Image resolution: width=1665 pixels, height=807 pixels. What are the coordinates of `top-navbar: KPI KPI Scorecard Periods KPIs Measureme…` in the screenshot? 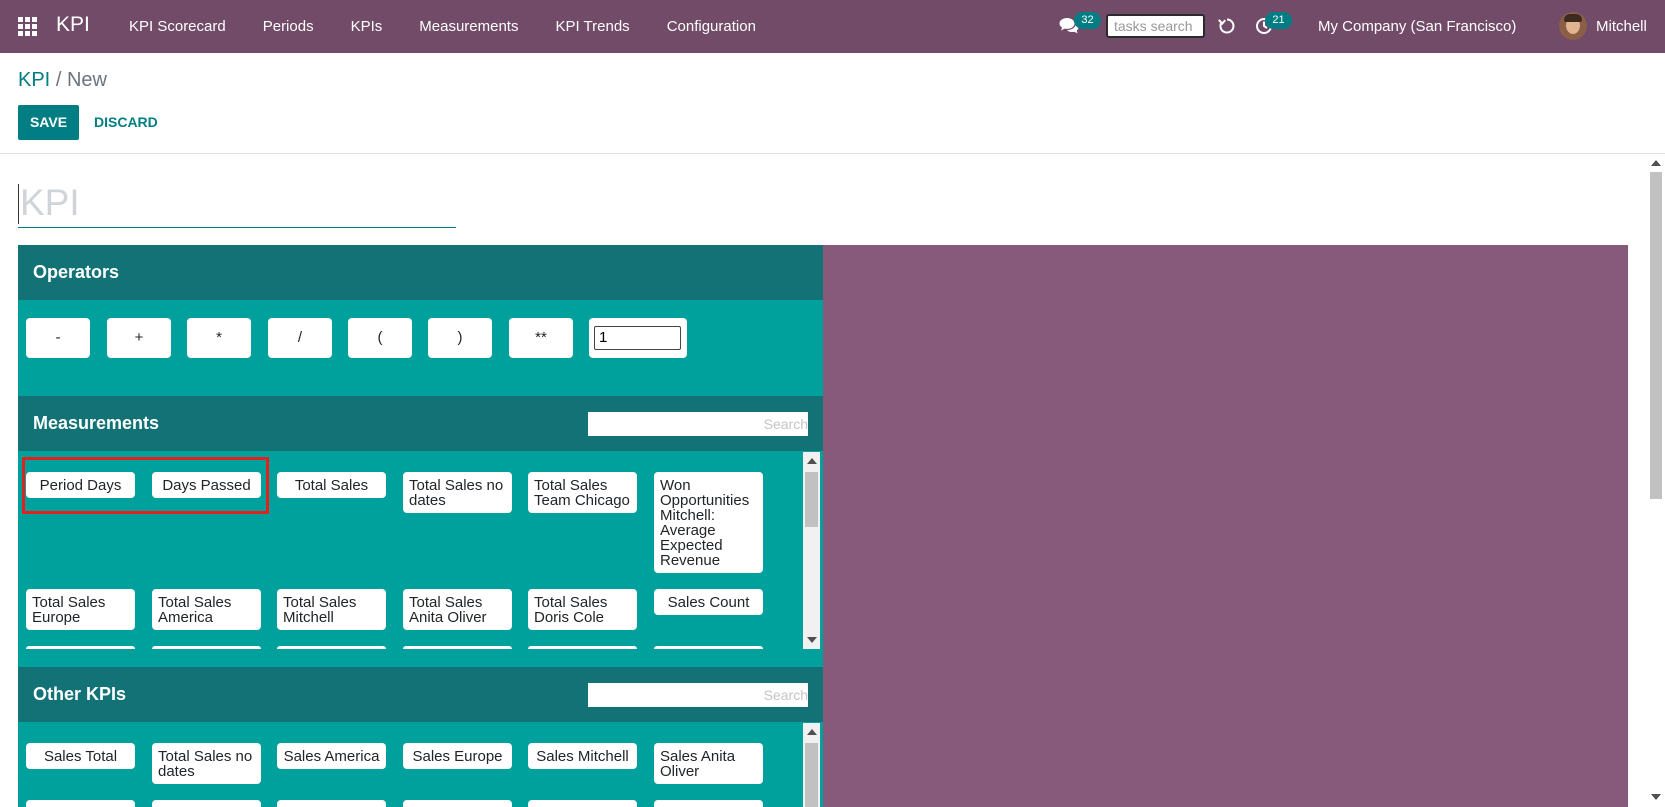 It's located at (832, 26).